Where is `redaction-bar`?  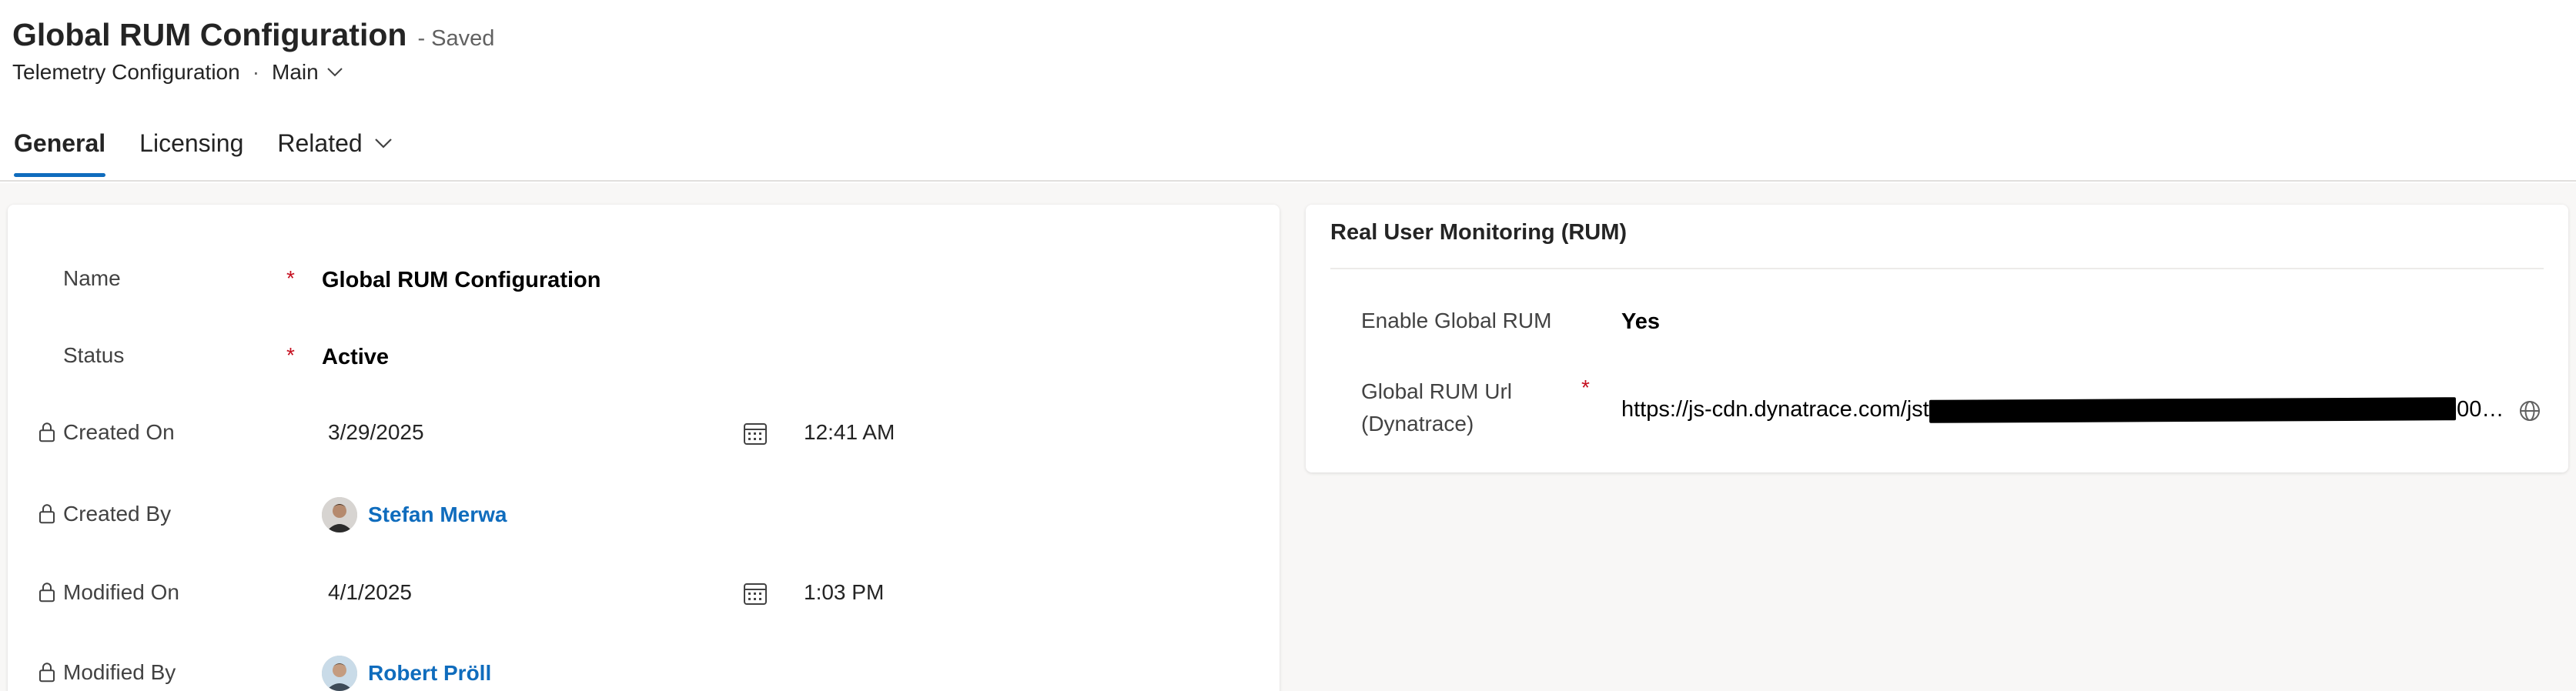 redaction-bar is located at coordinates (2193, 410).